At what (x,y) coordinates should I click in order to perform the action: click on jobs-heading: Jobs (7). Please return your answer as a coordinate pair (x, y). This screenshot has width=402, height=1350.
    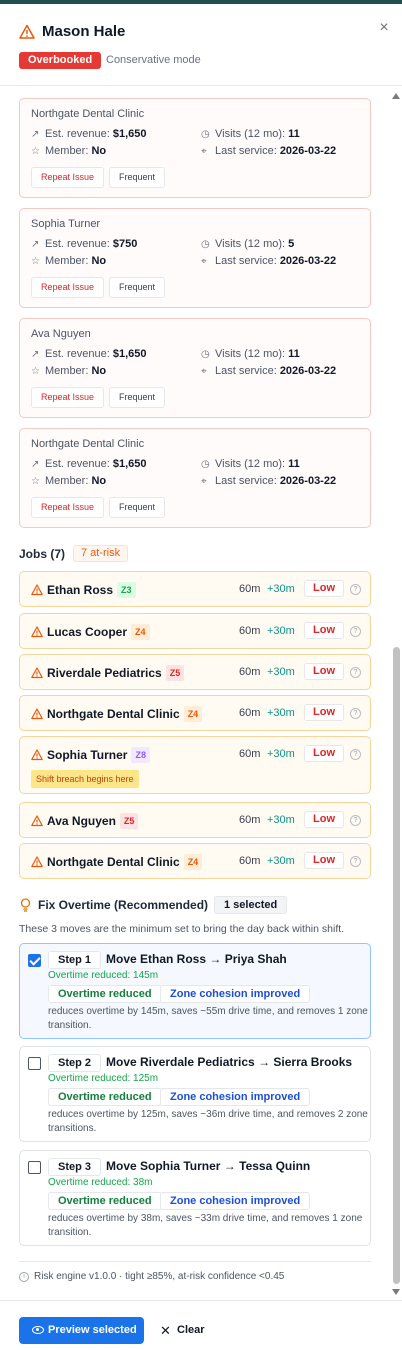
    Looking at the image, I should click on (42, 554).